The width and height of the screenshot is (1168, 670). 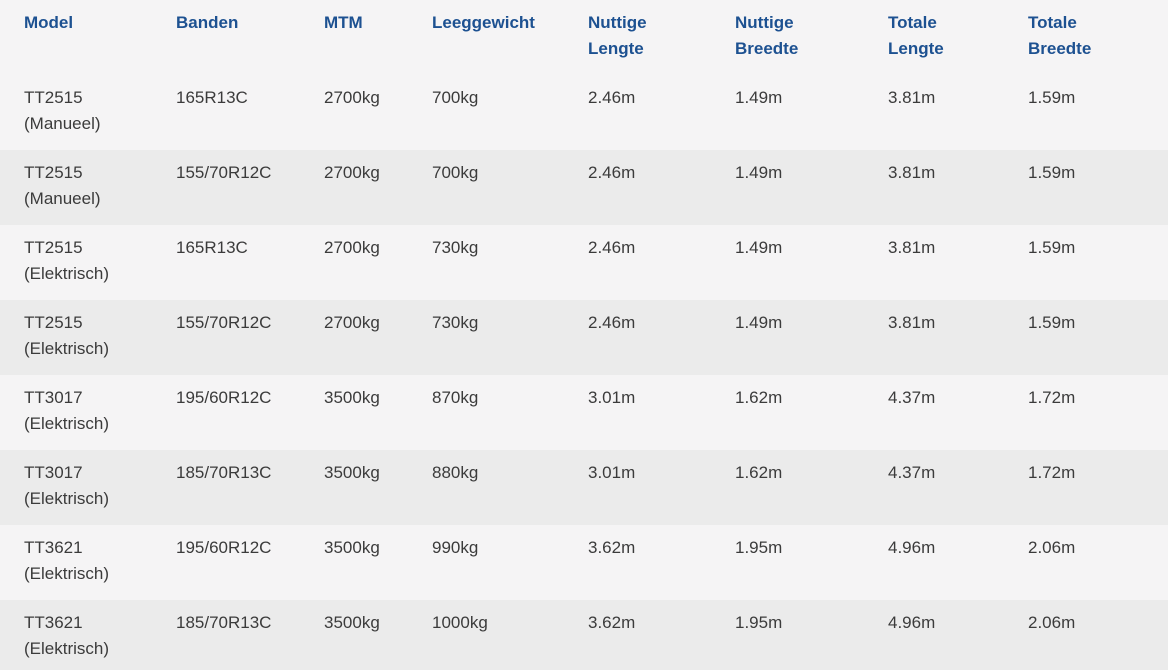 I want to click on header-mtm: MTM, so click(x=378, y=37).